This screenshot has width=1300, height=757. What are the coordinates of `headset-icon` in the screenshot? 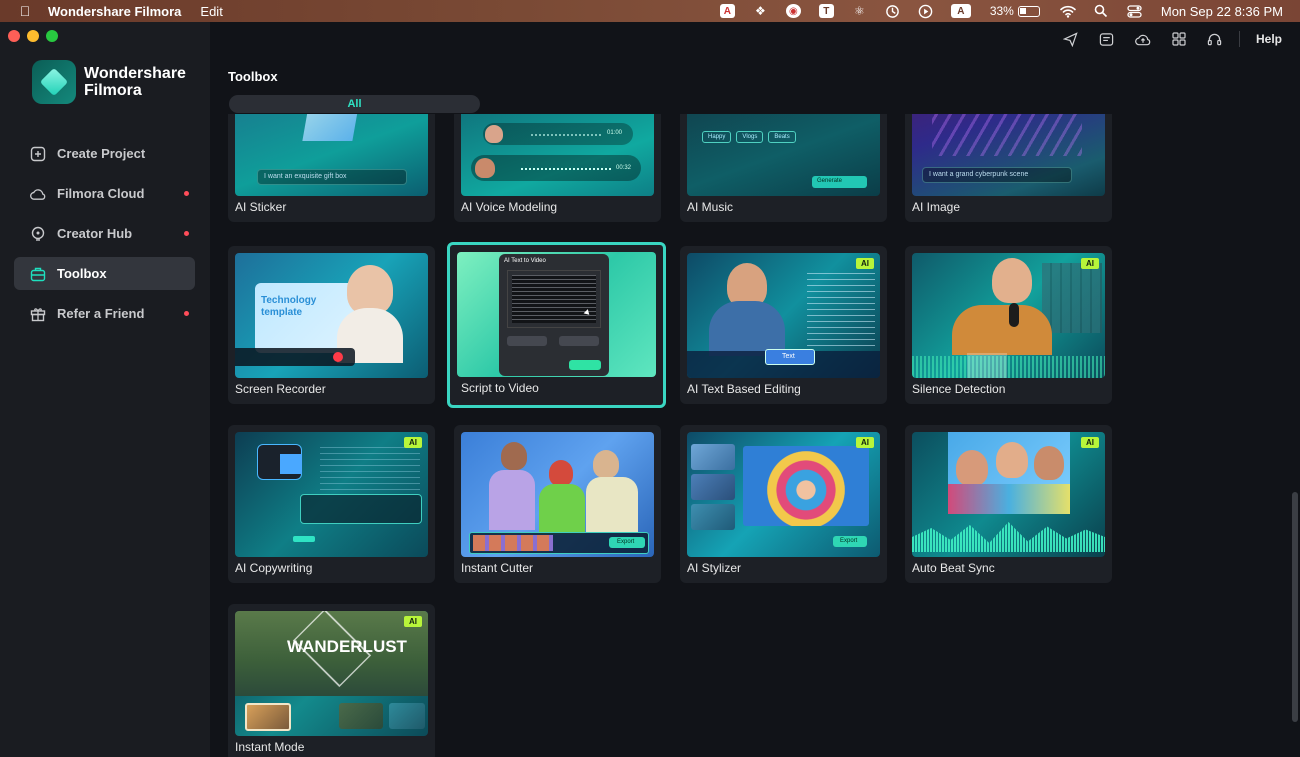 It's located at (1215, 39).